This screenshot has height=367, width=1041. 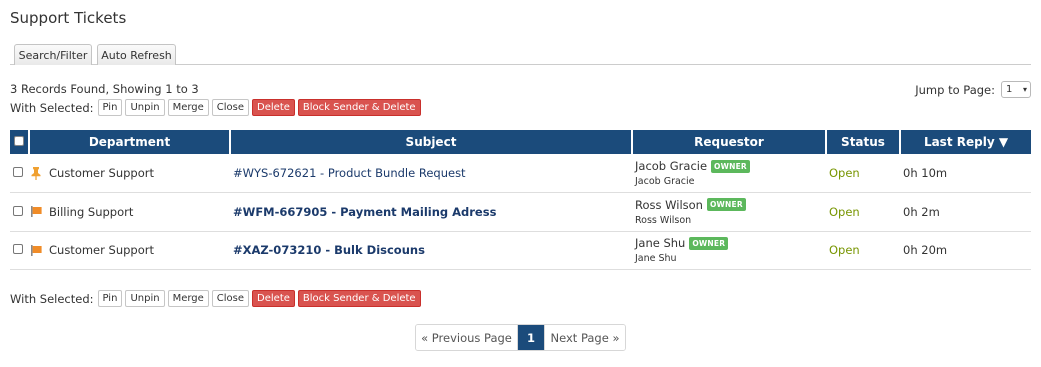 I want to click on column-header-last-reply: Last Reply ▼, so click(x=965, y=142).